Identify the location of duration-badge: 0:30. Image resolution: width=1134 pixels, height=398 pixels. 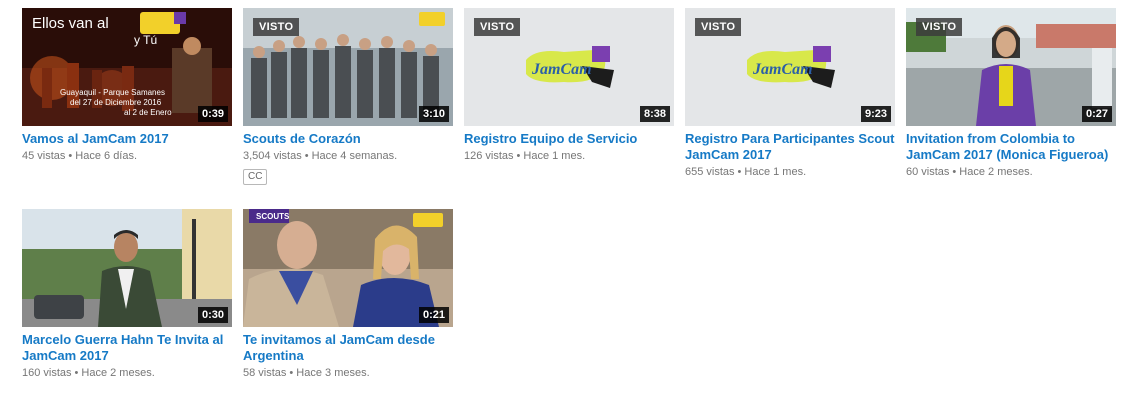
(212, 315).